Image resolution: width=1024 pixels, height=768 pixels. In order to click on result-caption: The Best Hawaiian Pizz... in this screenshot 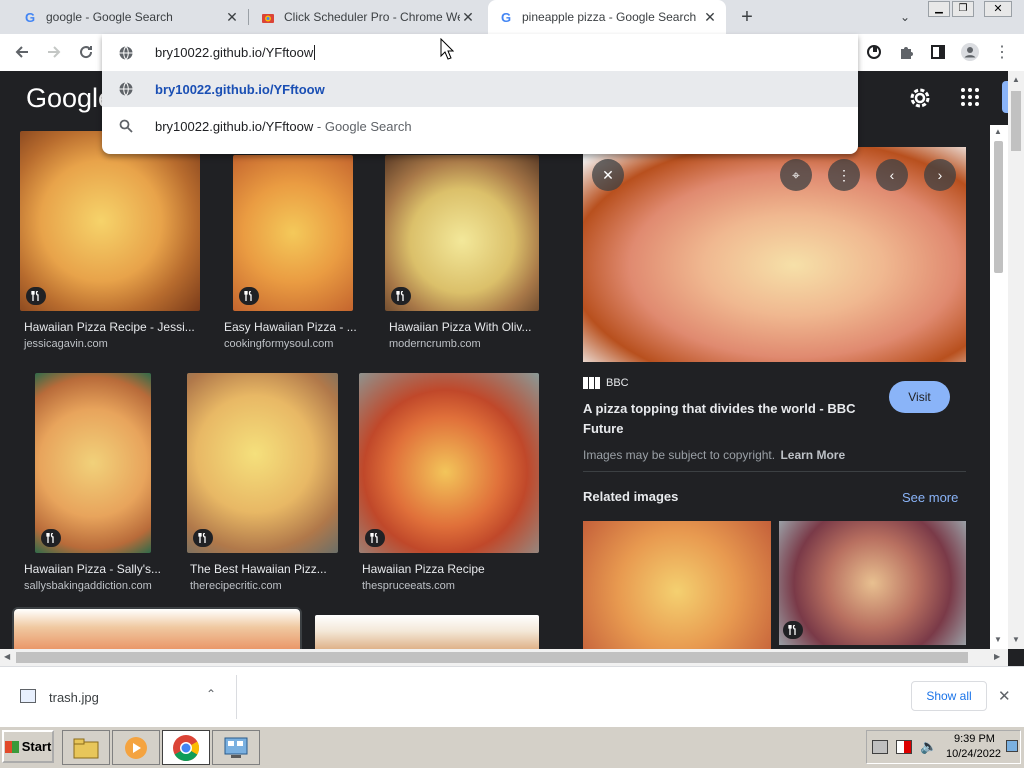, I will do `click(262, 569)`.